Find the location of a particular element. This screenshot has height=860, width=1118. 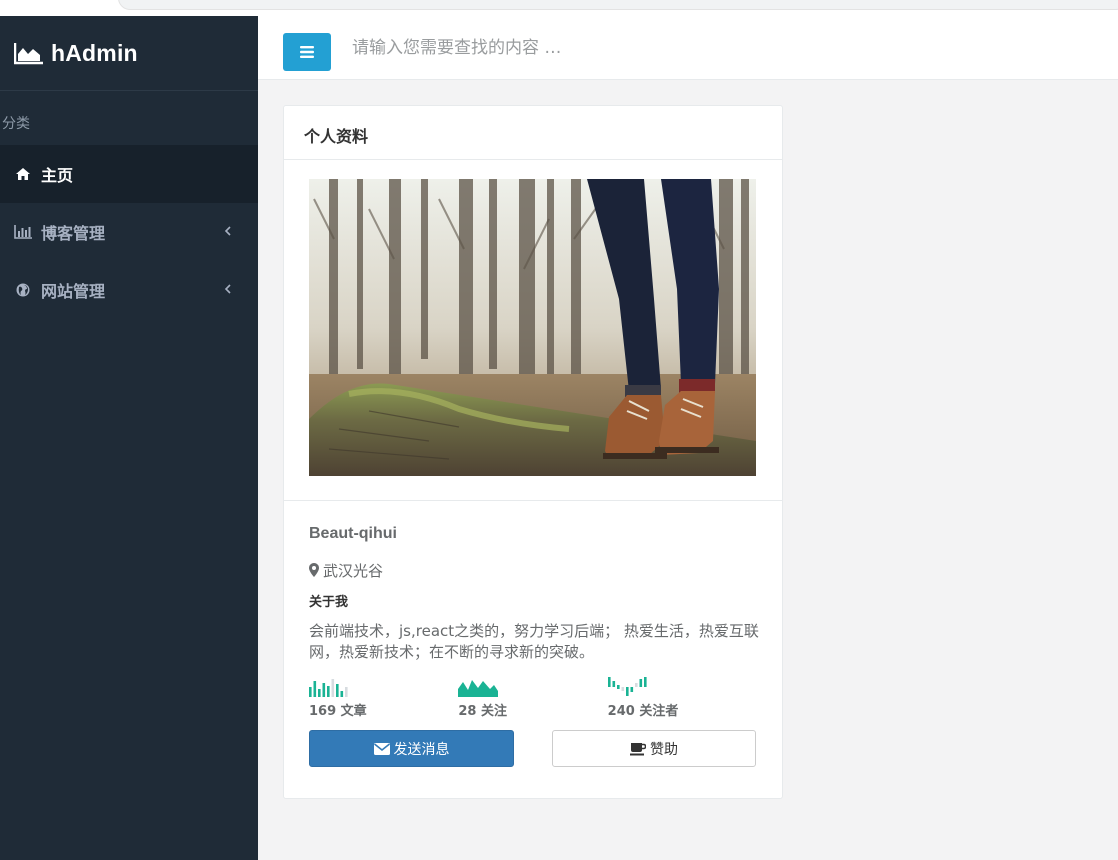

sidebar-item-label: 博客管理 is located at coordinates (73, 233).